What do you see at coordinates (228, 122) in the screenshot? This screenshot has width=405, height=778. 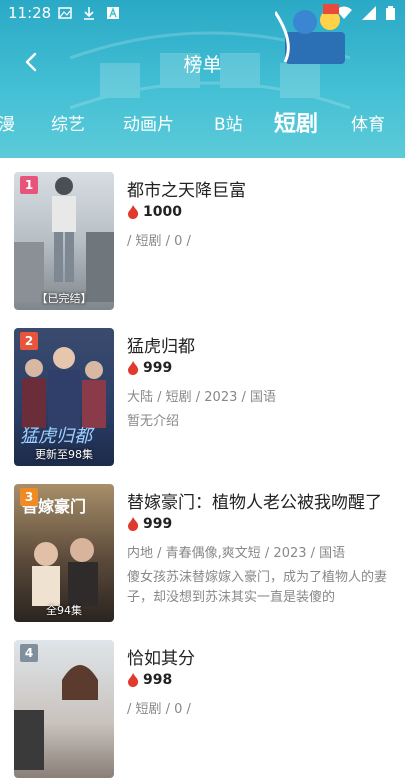 I see `tab-bilibili: B站` at bounding box center [228, 122].